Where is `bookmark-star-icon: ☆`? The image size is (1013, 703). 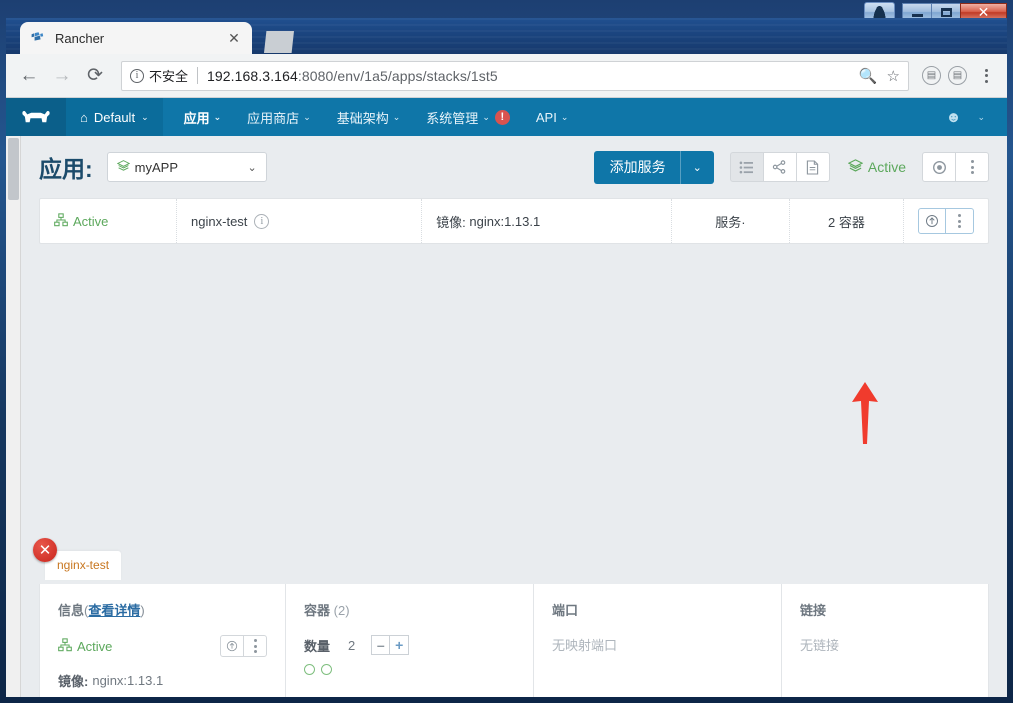 bookmark-star-icon: ☆ is located at coordinates (893, 76).